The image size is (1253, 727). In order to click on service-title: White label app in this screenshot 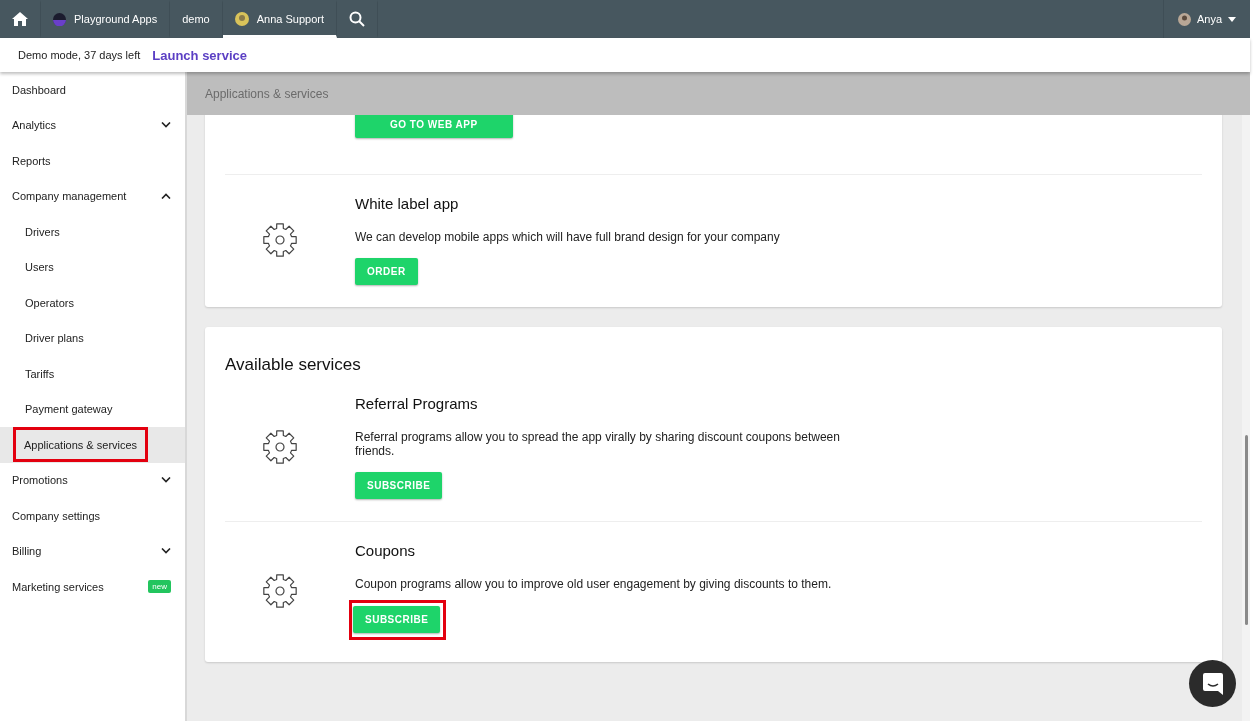, I will do `click(407, 203)`.